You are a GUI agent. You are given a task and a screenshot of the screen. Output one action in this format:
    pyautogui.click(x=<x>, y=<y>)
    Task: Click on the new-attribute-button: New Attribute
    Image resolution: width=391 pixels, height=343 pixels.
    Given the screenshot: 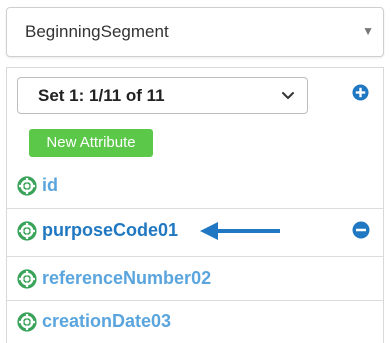 What is the action you would take?
    pyautogui.click(x=91, y=143)
    